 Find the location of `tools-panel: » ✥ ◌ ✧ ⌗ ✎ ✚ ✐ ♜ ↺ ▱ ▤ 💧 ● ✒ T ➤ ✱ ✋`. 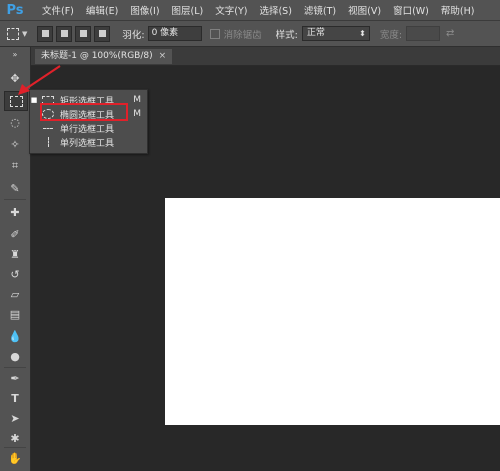

tools-panel: » ✥ ◌ ✧ ⌗ ✎ ✚ ✐ ♜ ↺ ▱ ▤ 💧 ● ✒ T ➤ ✱ ✋ is located at coordinates (15, 259).